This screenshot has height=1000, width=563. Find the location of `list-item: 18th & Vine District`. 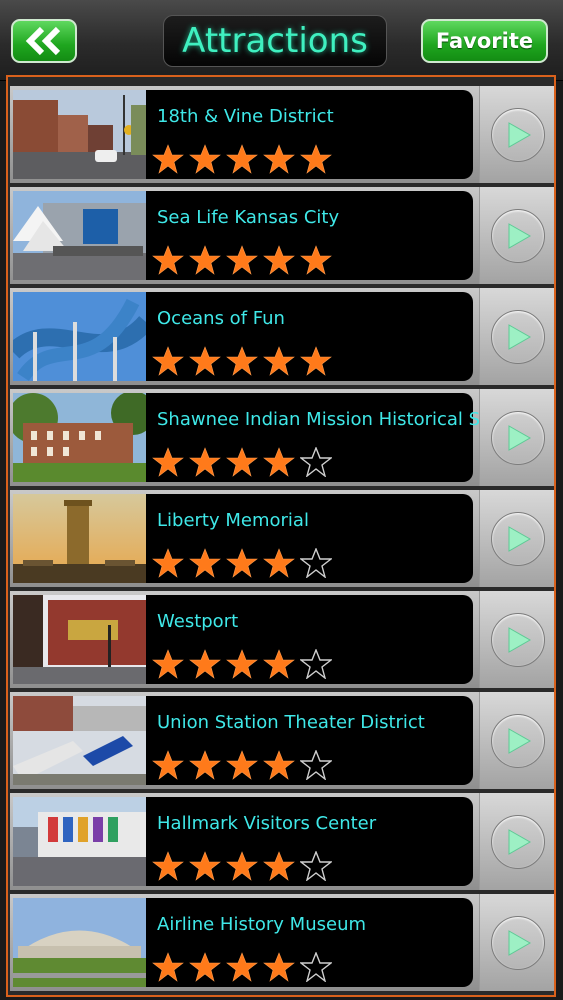

list-item: 18th & Vine District is located at coordinates (282, 134).